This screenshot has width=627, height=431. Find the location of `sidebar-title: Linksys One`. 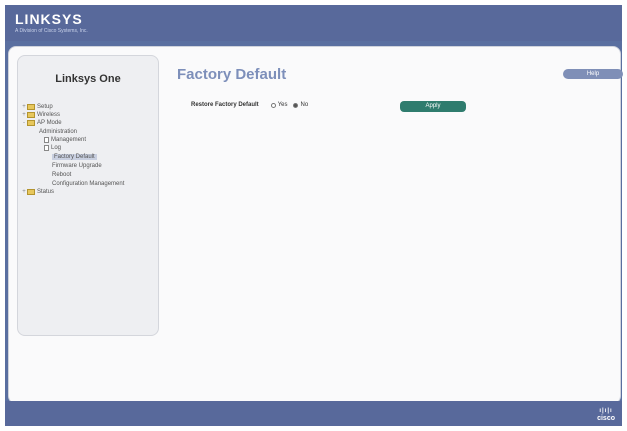

sidebar-title: Linksys One is located at coordinates (88, 79).